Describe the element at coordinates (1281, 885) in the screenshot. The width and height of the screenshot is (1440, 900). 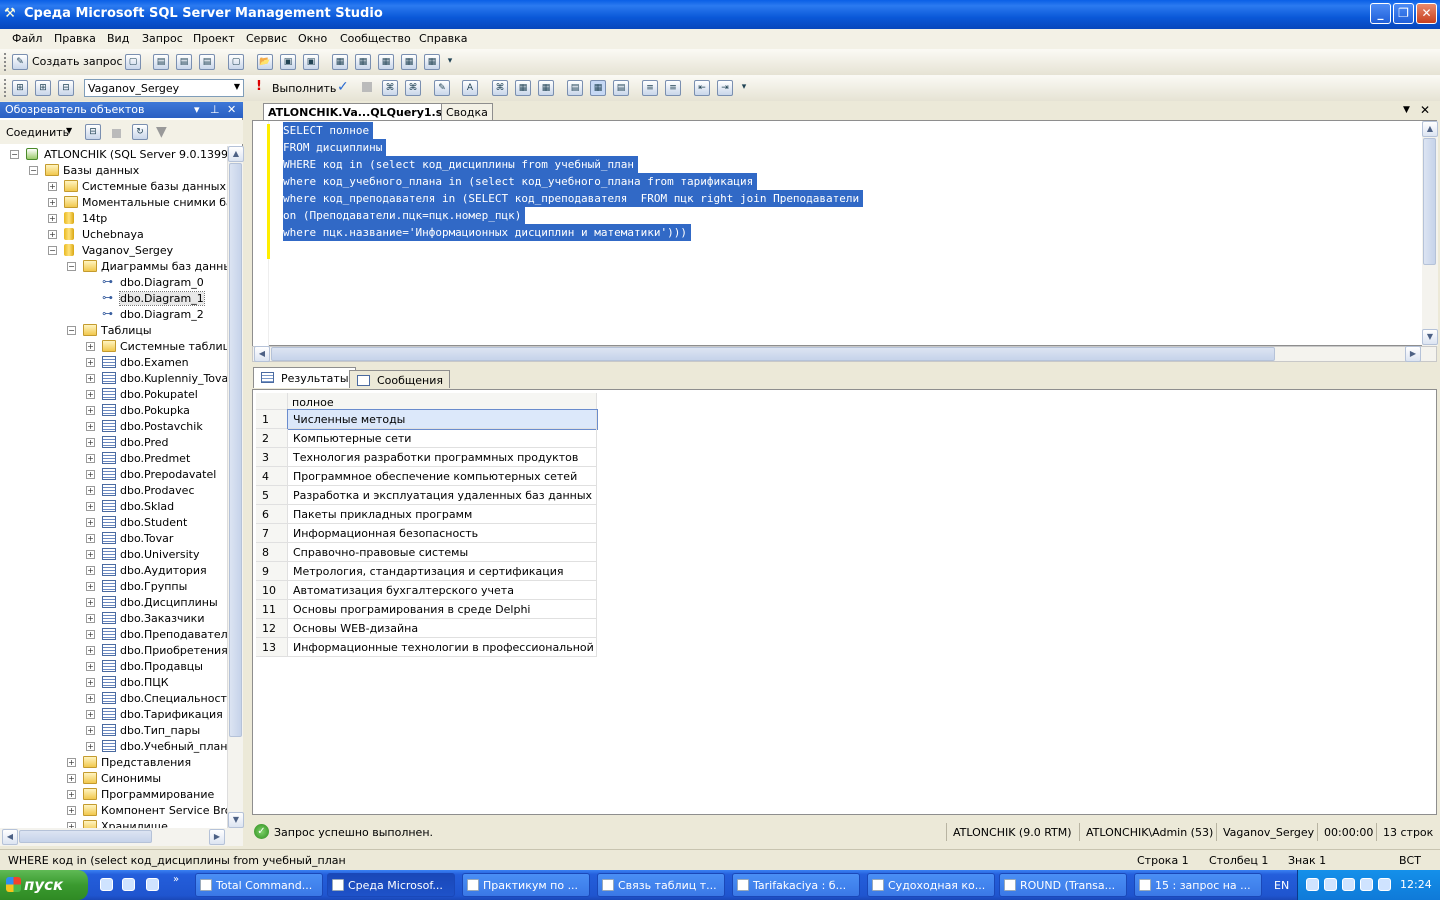
I see `language-indicator: EN` at that location.